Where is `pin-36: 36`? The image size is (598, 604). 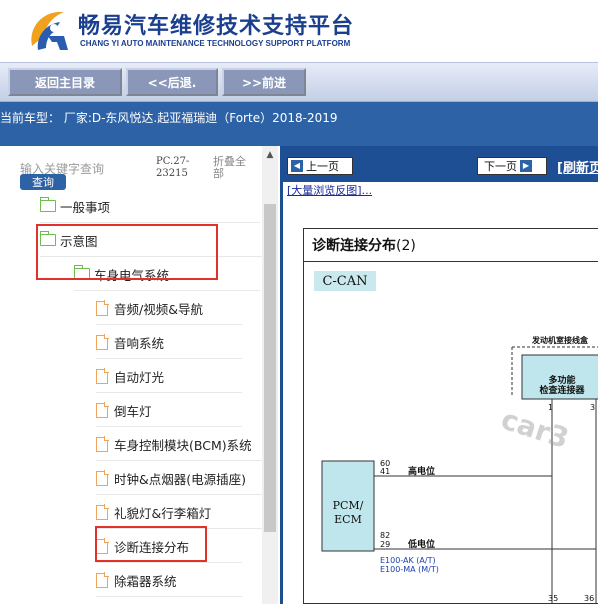 pin-36: 36 is located at coordinates (589, 598).